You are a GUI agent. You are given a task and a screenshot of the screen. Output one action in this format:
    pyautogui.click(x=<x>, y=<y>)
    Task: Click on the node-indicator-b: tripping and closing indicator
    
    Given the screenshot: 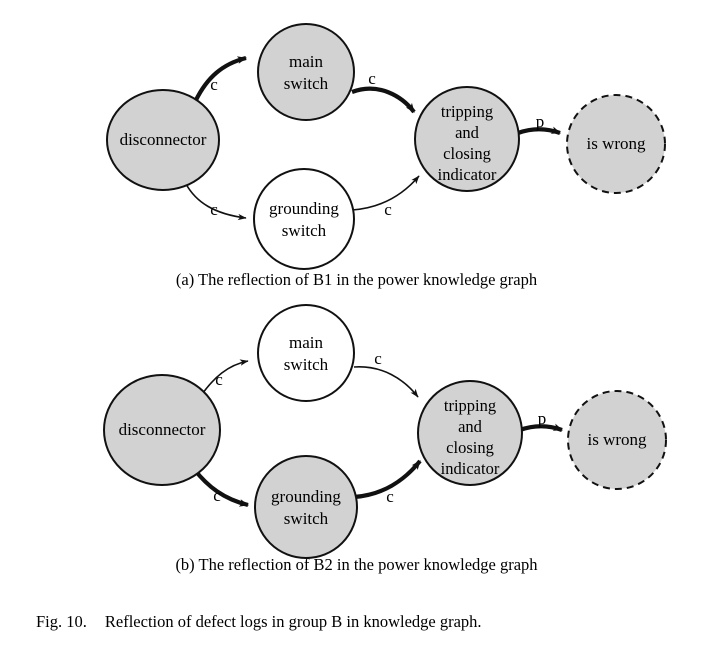 What is the action you would take?
    pyautogui.click(x=470, y=433)
    